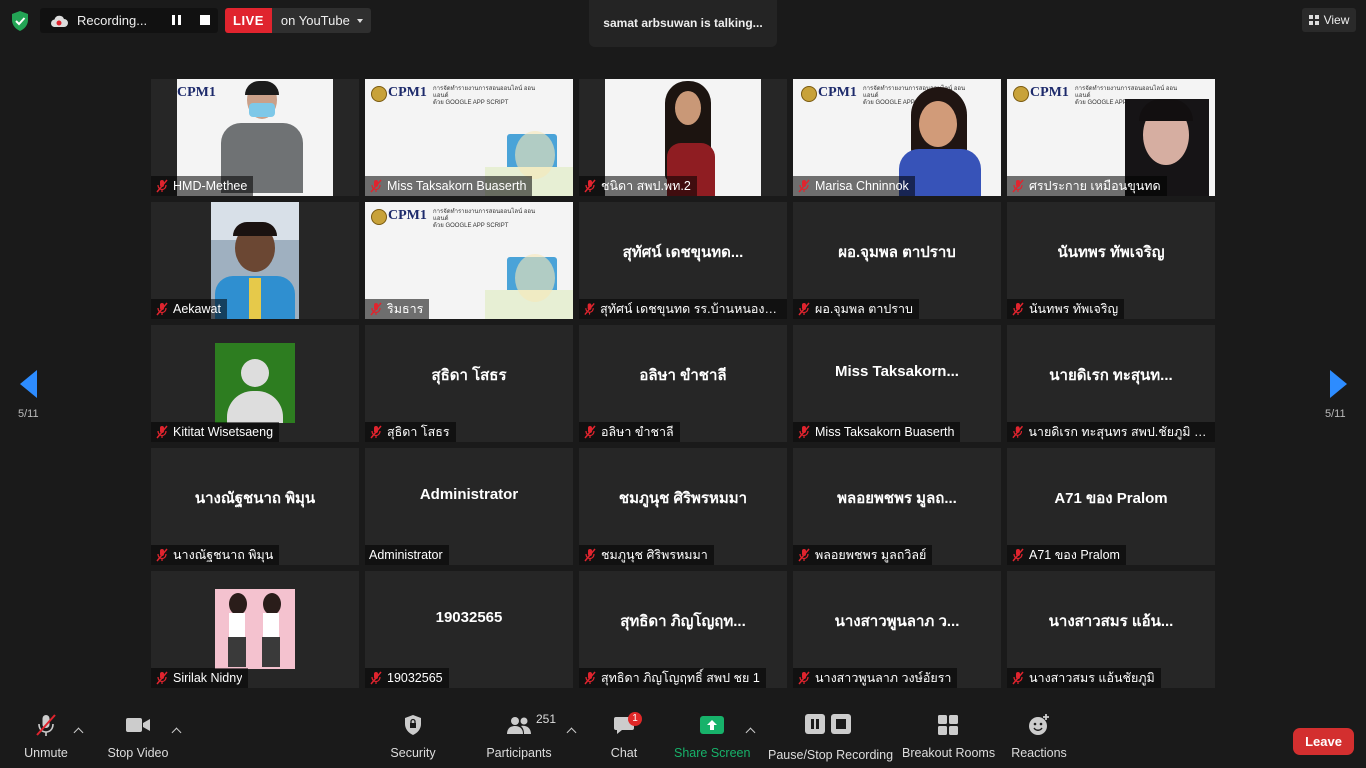  Describe the element at coordinates (1111, 629) in the screenshot. I see `participant-tile: นางสาวสมร แอ้น... นางสาวสมร แอ้นชัยภูมิ` at that location.